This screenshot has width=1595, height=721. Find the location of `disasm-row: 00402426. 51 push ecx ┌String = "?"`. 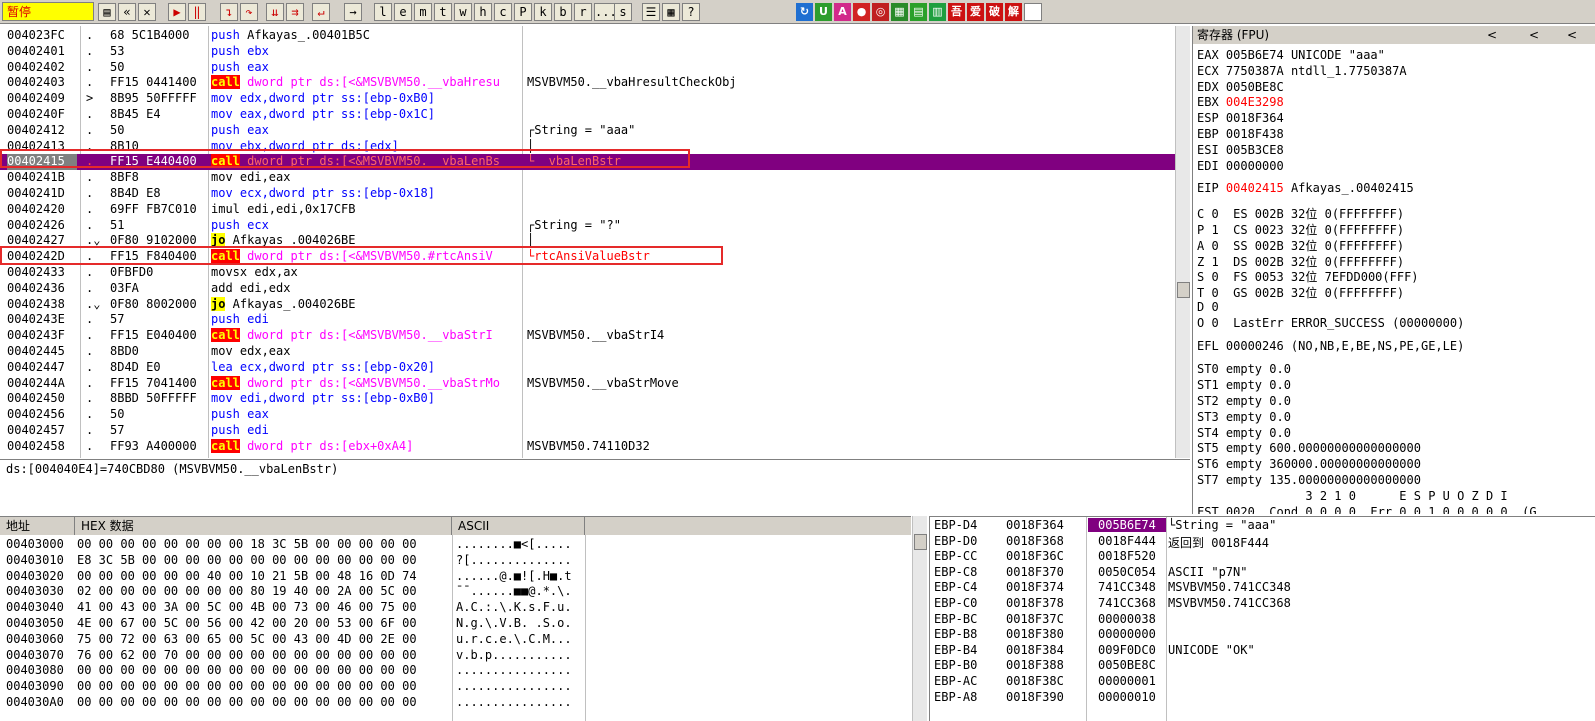

disasm-row: 00402426. 51 push ecx ┌String = "?" is located at coordinates (587, 226).